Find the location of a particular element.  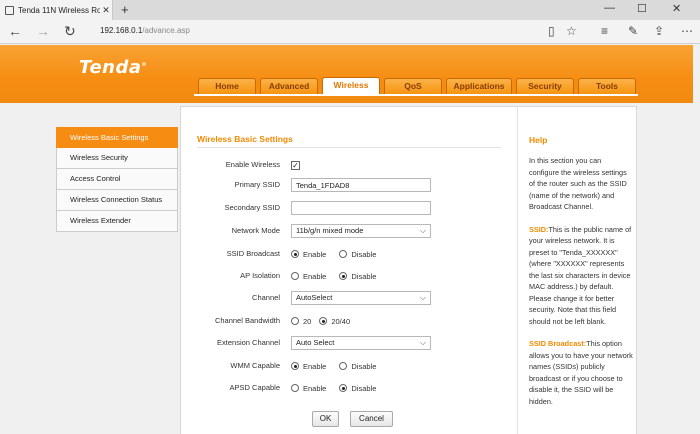

channel-value: AutoSelect is located at coordinates (314, 297).